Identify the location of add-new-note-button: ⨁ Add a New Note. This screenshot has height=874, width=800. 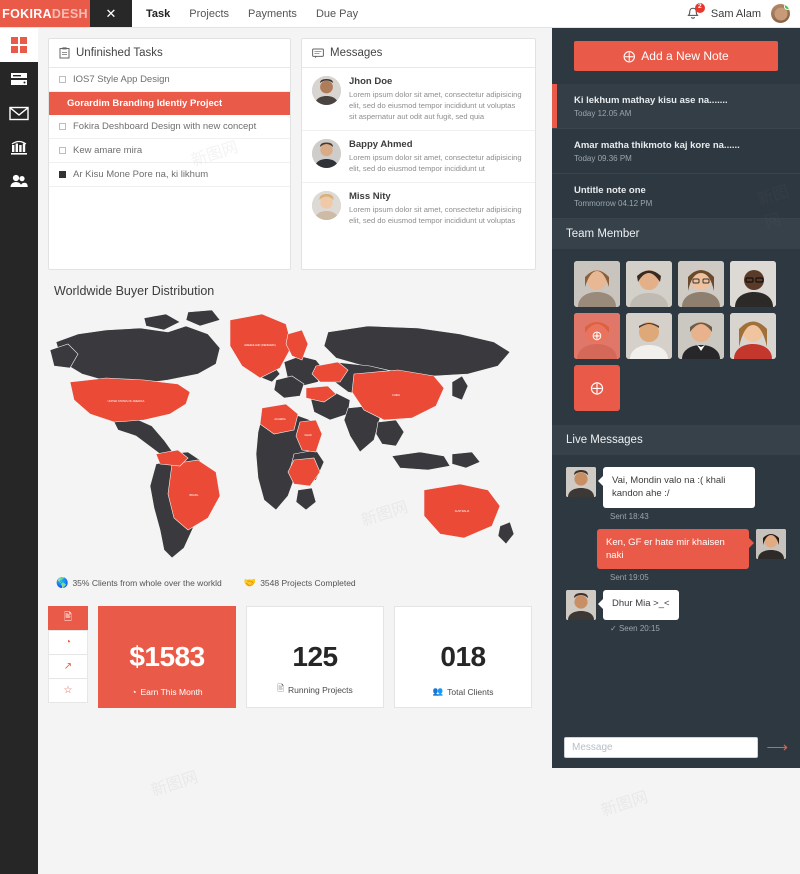
(676, 56).